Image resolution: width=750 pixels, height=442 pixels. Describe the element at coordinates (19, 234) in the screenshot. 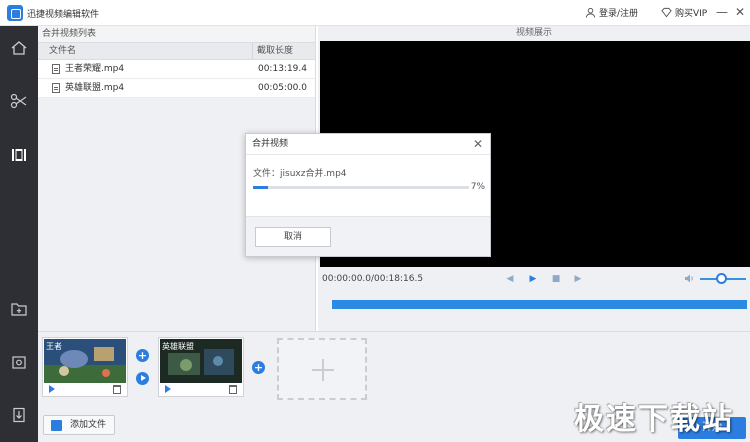

I see `sidebar` at that location.